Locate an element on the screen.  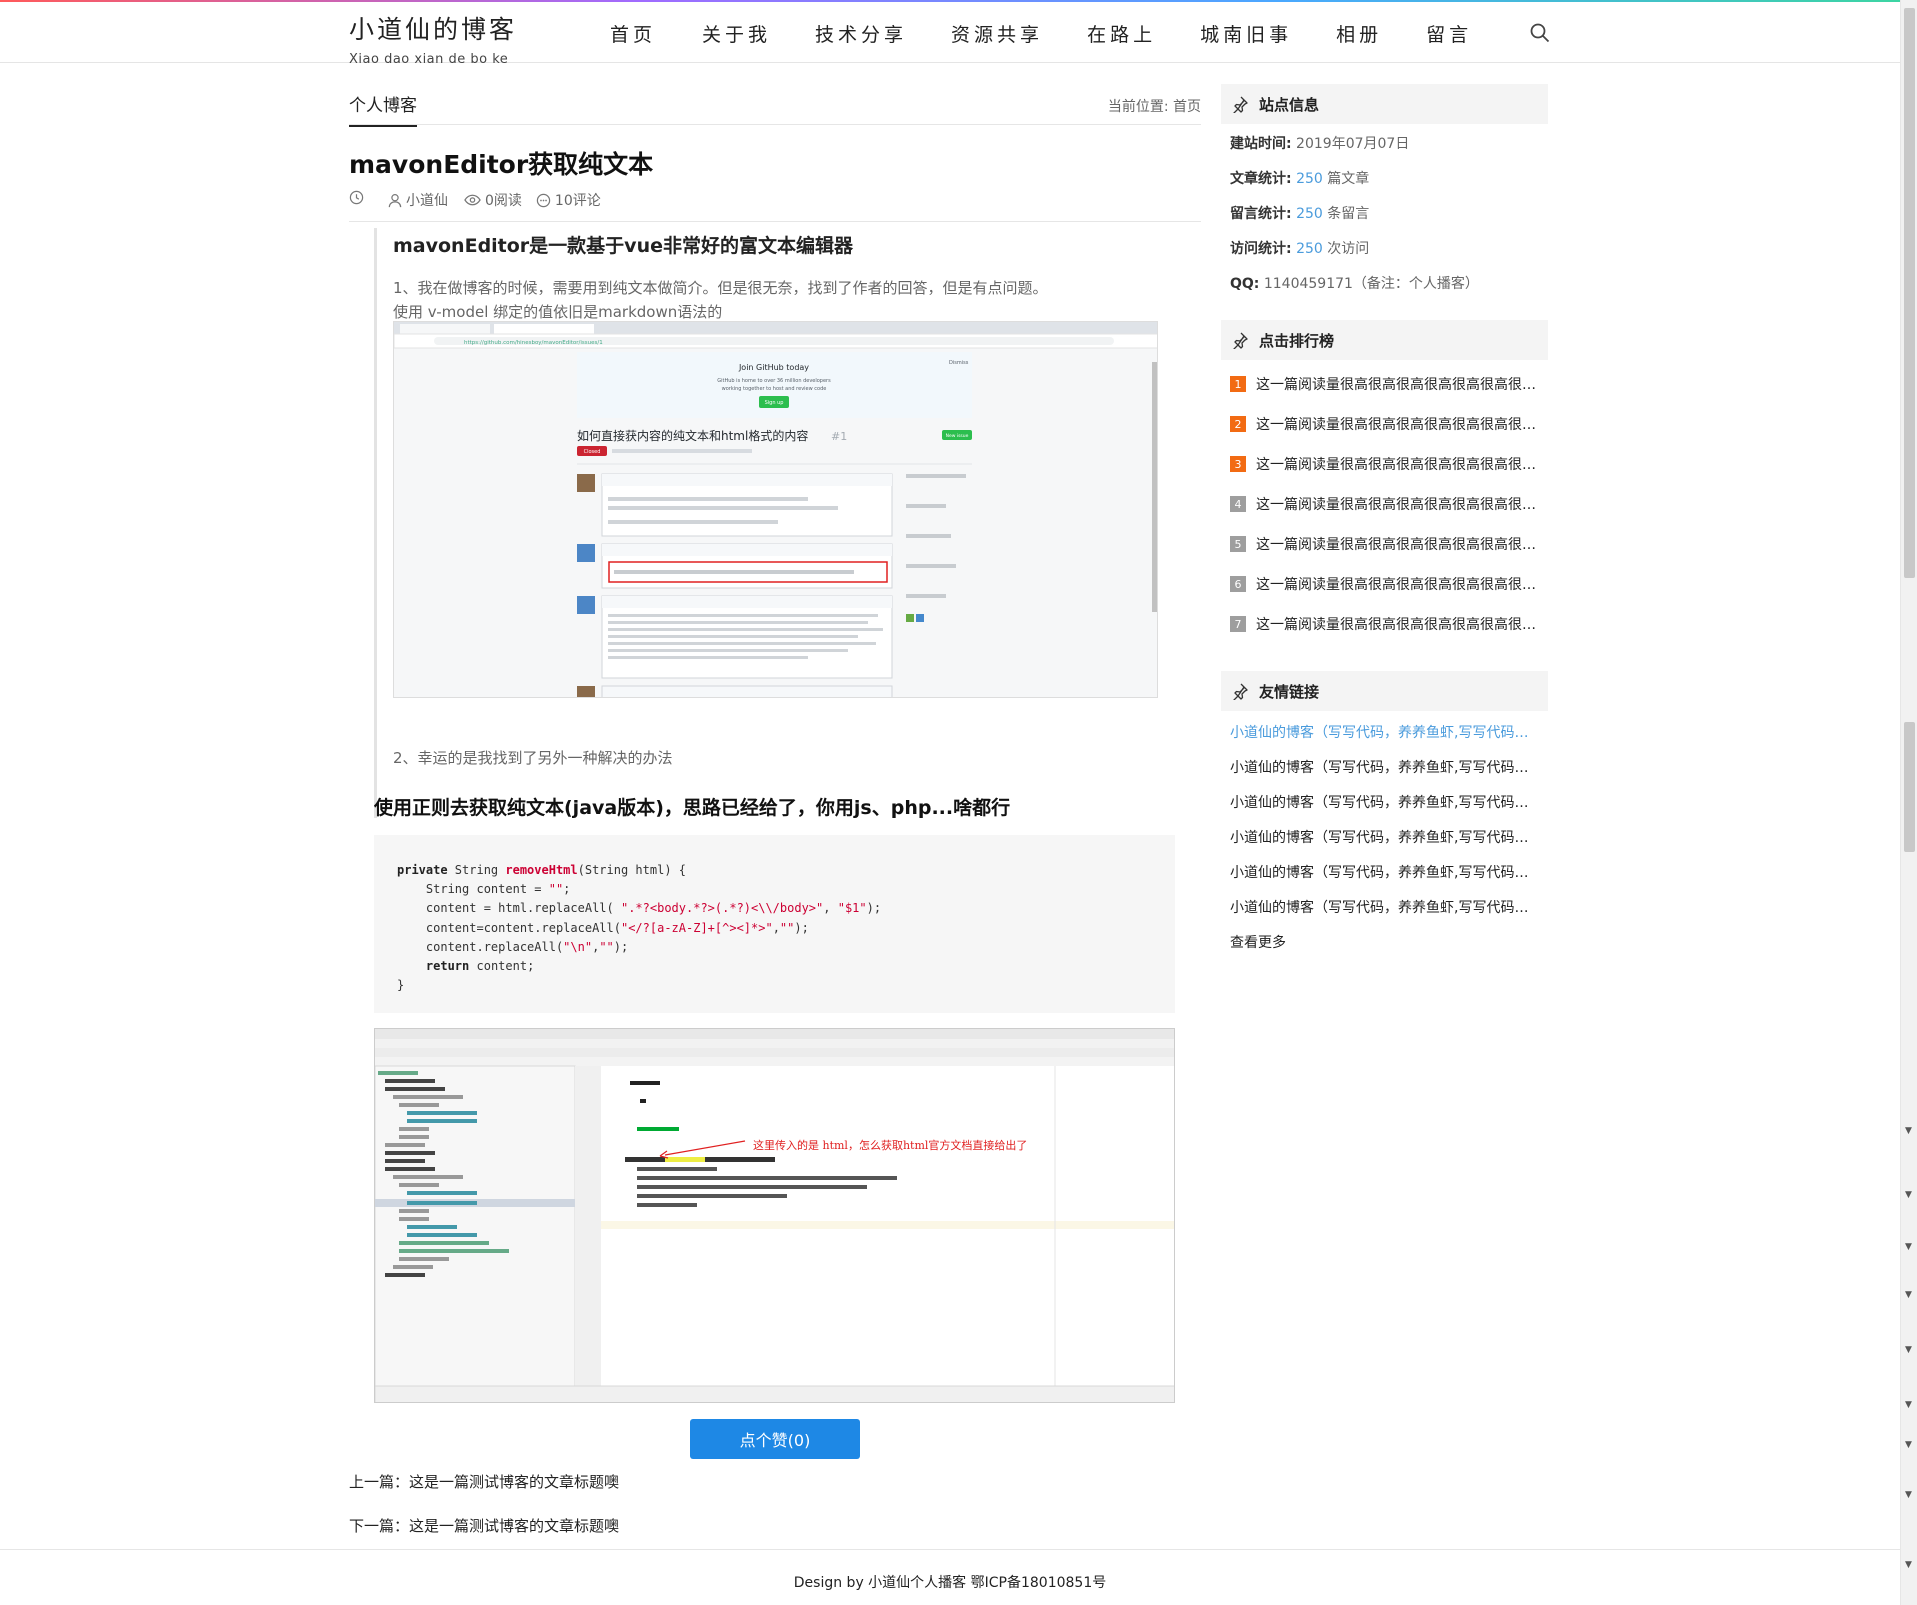
main-nav: 首页 关于我 技术分享 资源共享 在路上 城南旧事 相册 留言 is located at coordinates (1041, 33).